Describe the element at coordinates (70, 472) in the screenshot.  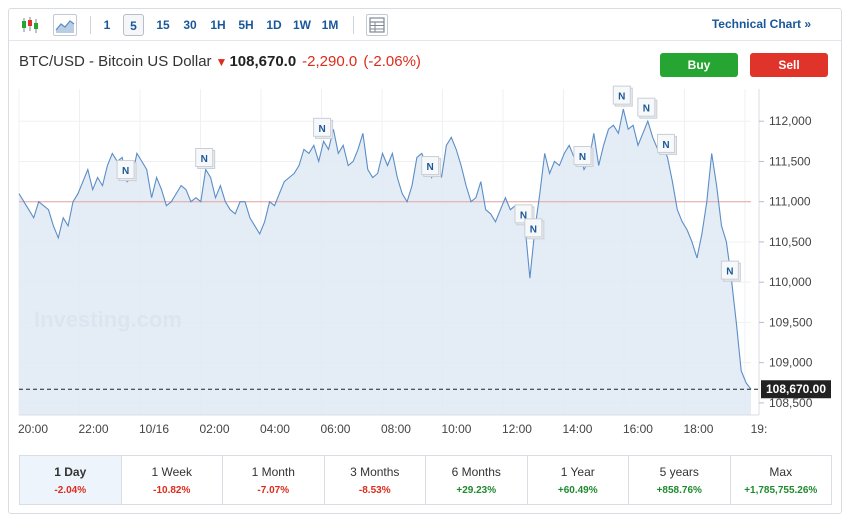
I see `period-label: 1 Day` at that location.